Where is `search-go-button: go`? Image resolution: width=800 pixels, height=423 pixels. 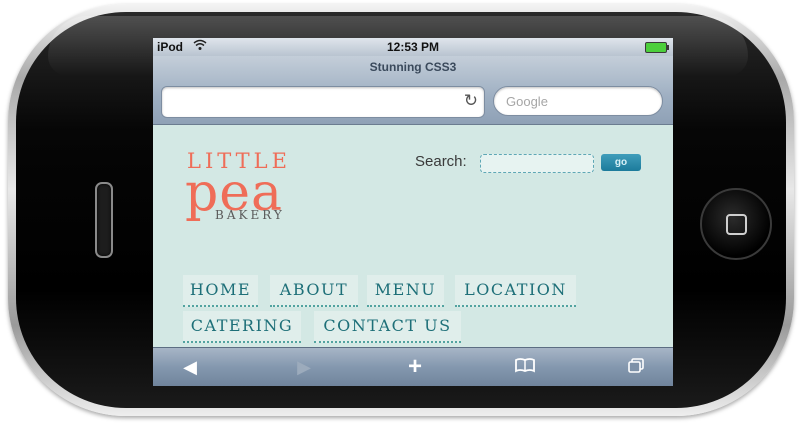
search-go-button: go is located at coordinates (621, 162).